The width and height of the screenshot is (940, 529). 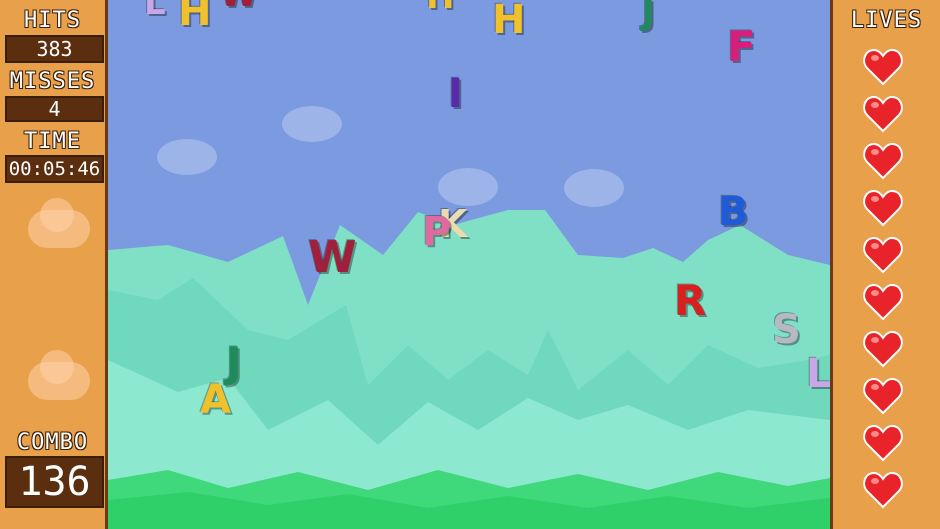 What do you see at coordinates (733, 212) in the screenshot?
I see `falling-letter: B` at bounding box center [733, 212].